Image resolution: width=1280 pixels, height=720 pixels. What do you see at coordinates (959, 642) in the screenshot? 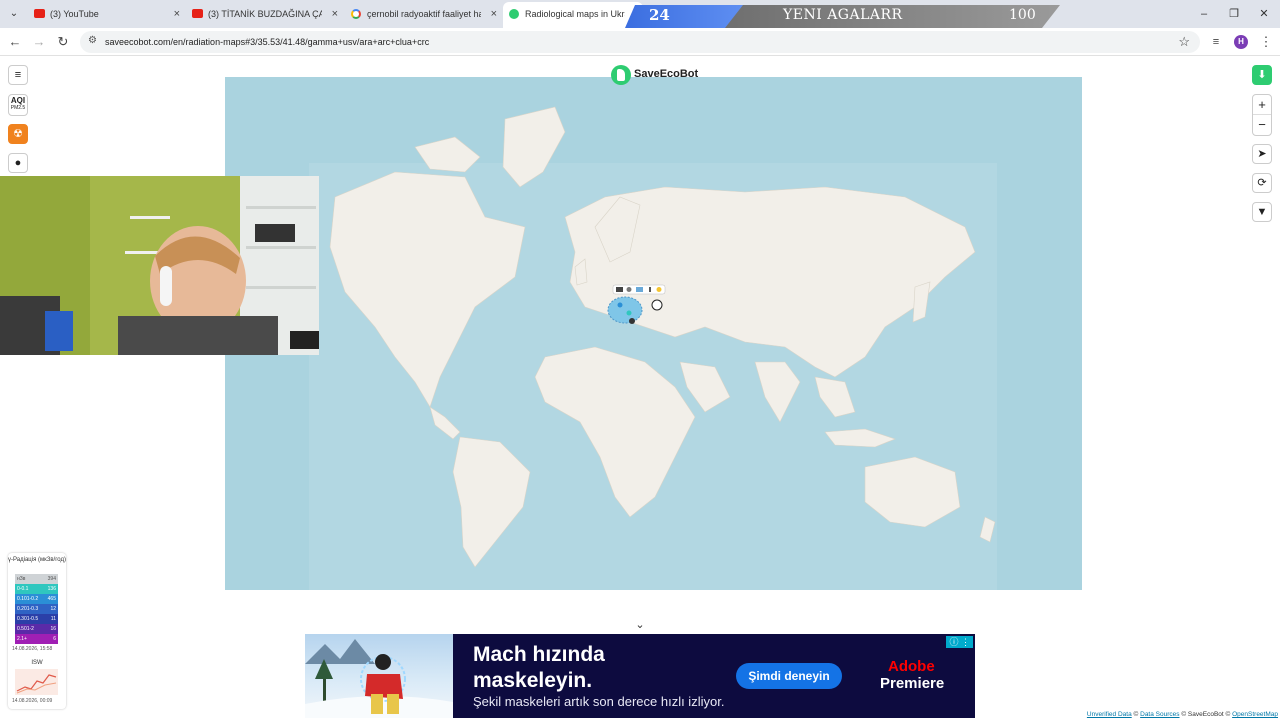
I see `ad-choices-icon: ⓘ ⋮` at bounding box center [959, 642].